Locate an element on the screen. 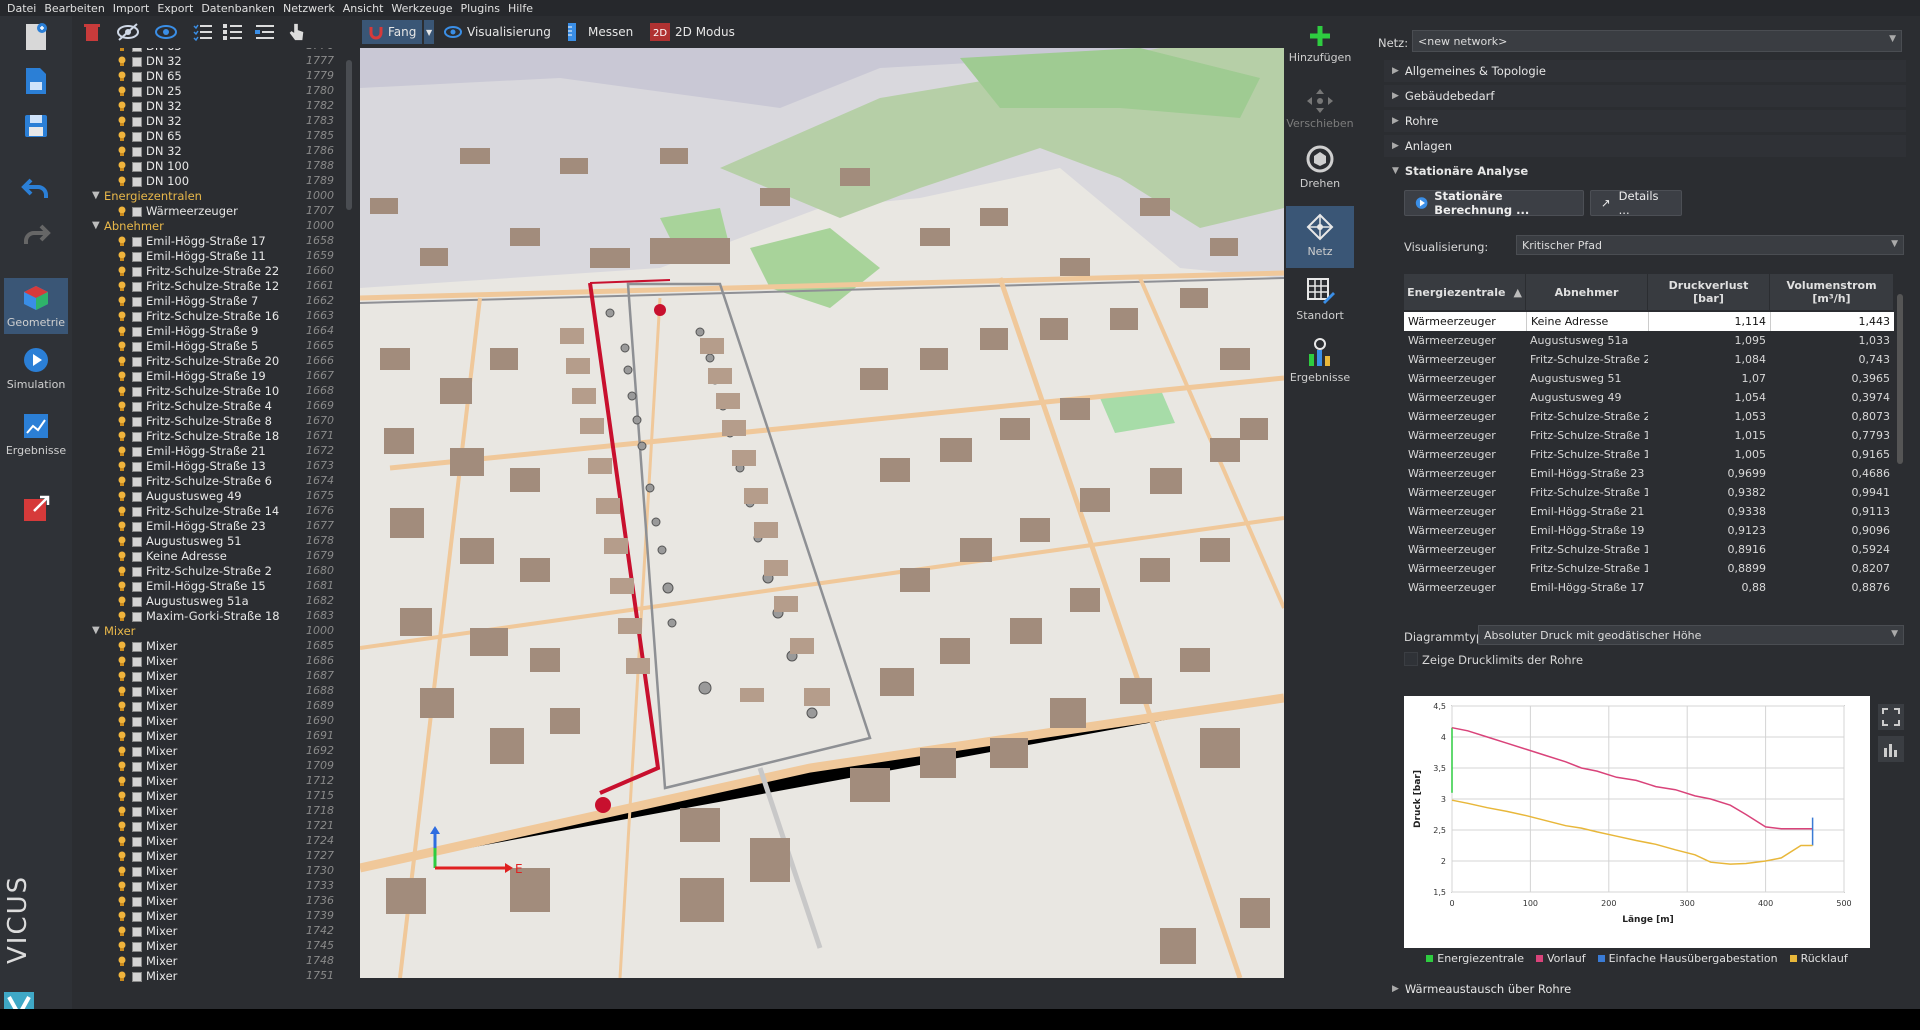 The height and width of the screenshot is (1030, 1920). network-select: <new network> ▼ is located at coordinates (1657, 41).